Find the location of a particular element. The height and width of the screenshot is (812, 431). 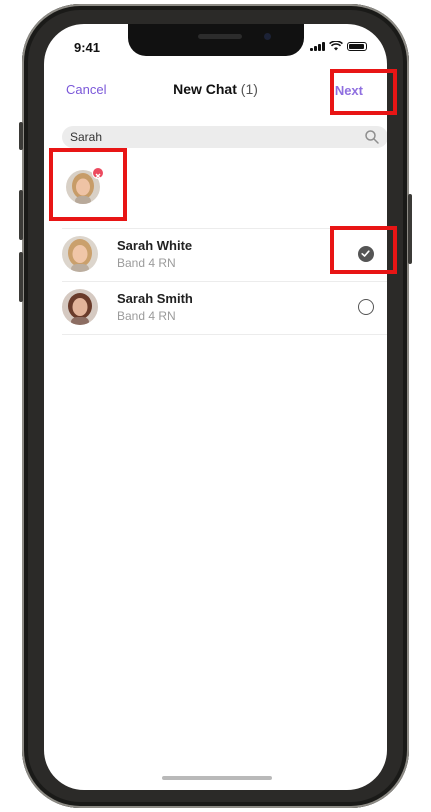

mute-switch is located at coordinates (21, 277).